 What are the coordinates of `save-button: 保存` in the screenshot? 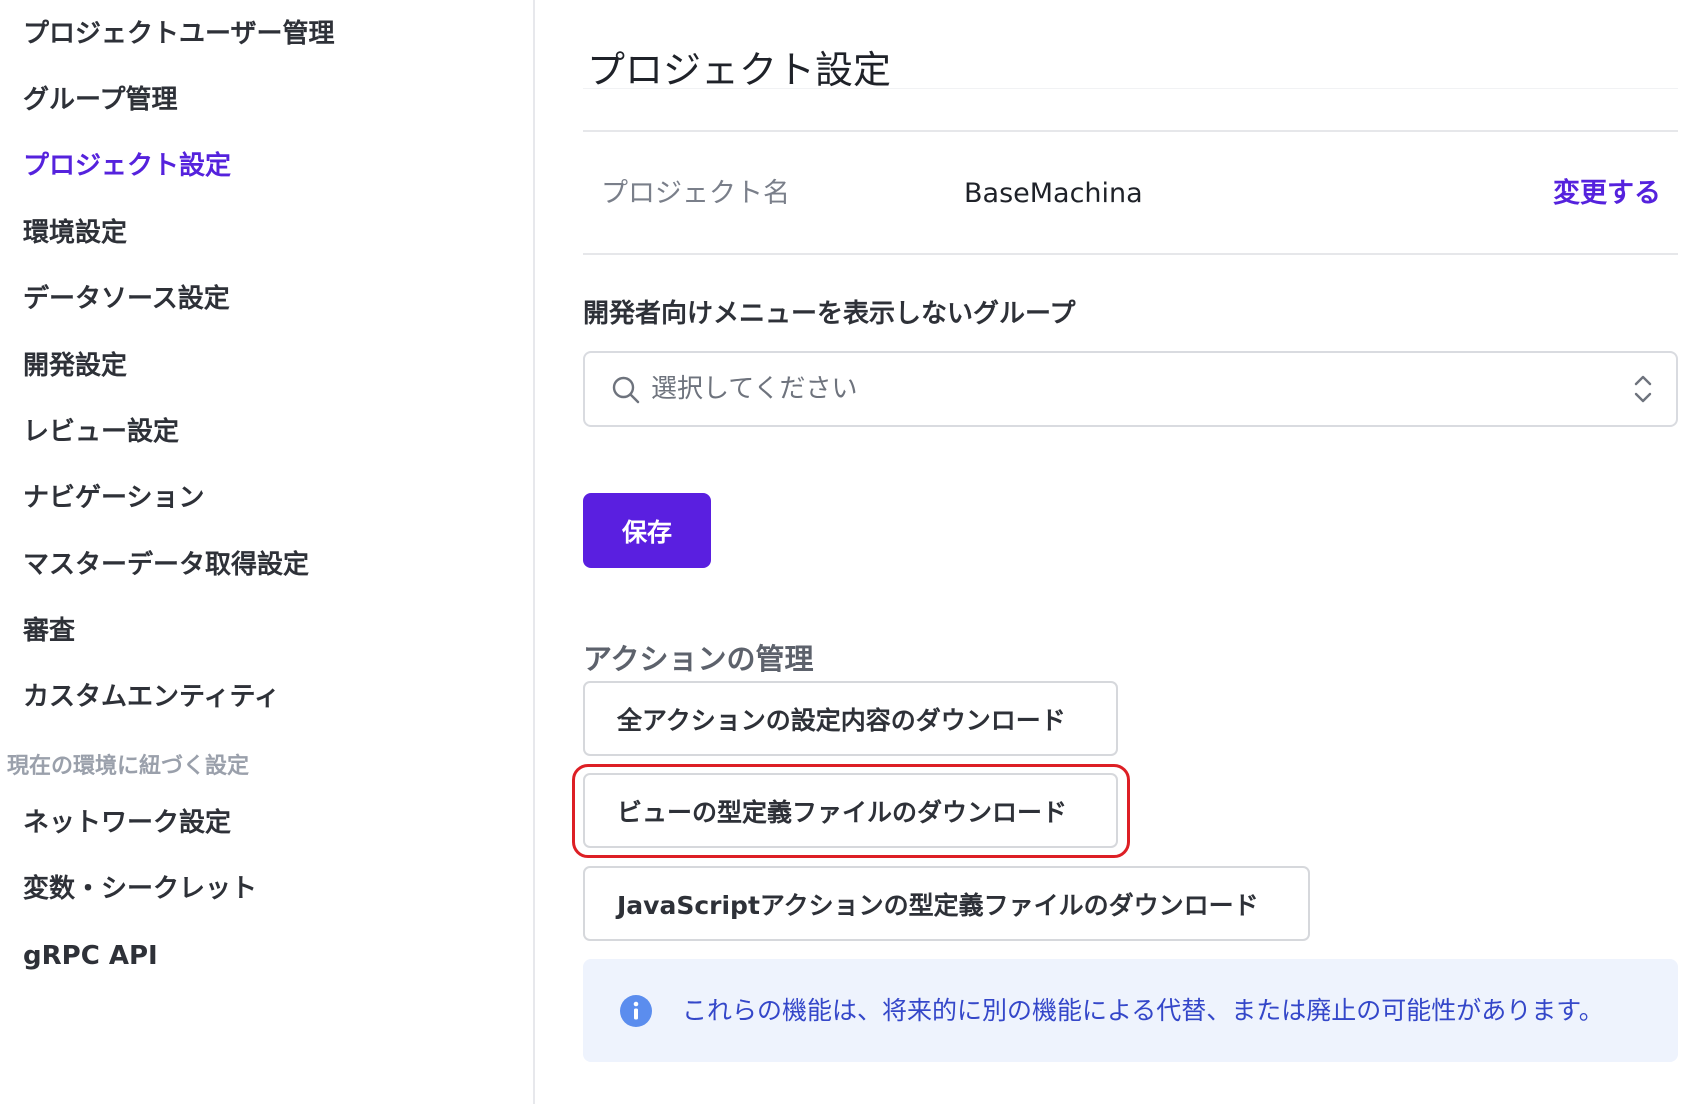 It's located at (647, 530).